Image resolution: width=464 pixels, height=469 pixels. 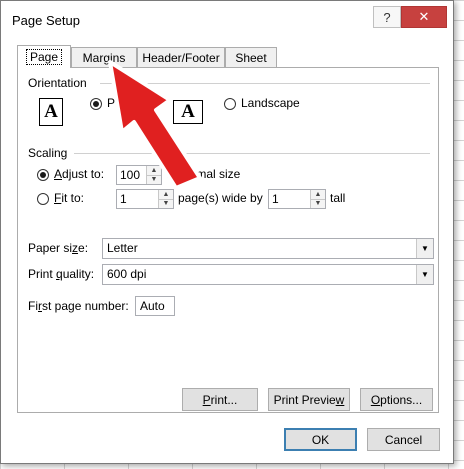 I want to click on landscape-label: Landscape, so click(x=270, y=103).